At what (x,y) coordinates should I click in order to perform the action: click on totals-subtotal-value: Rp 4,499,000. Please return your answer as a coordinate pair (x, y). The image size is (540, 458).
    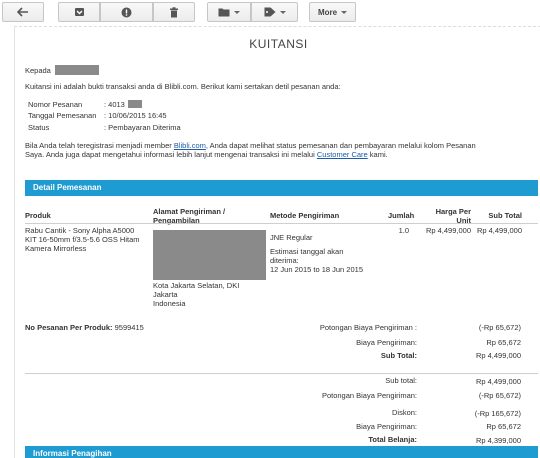
    Looking at the image, I should click on (498, 381).